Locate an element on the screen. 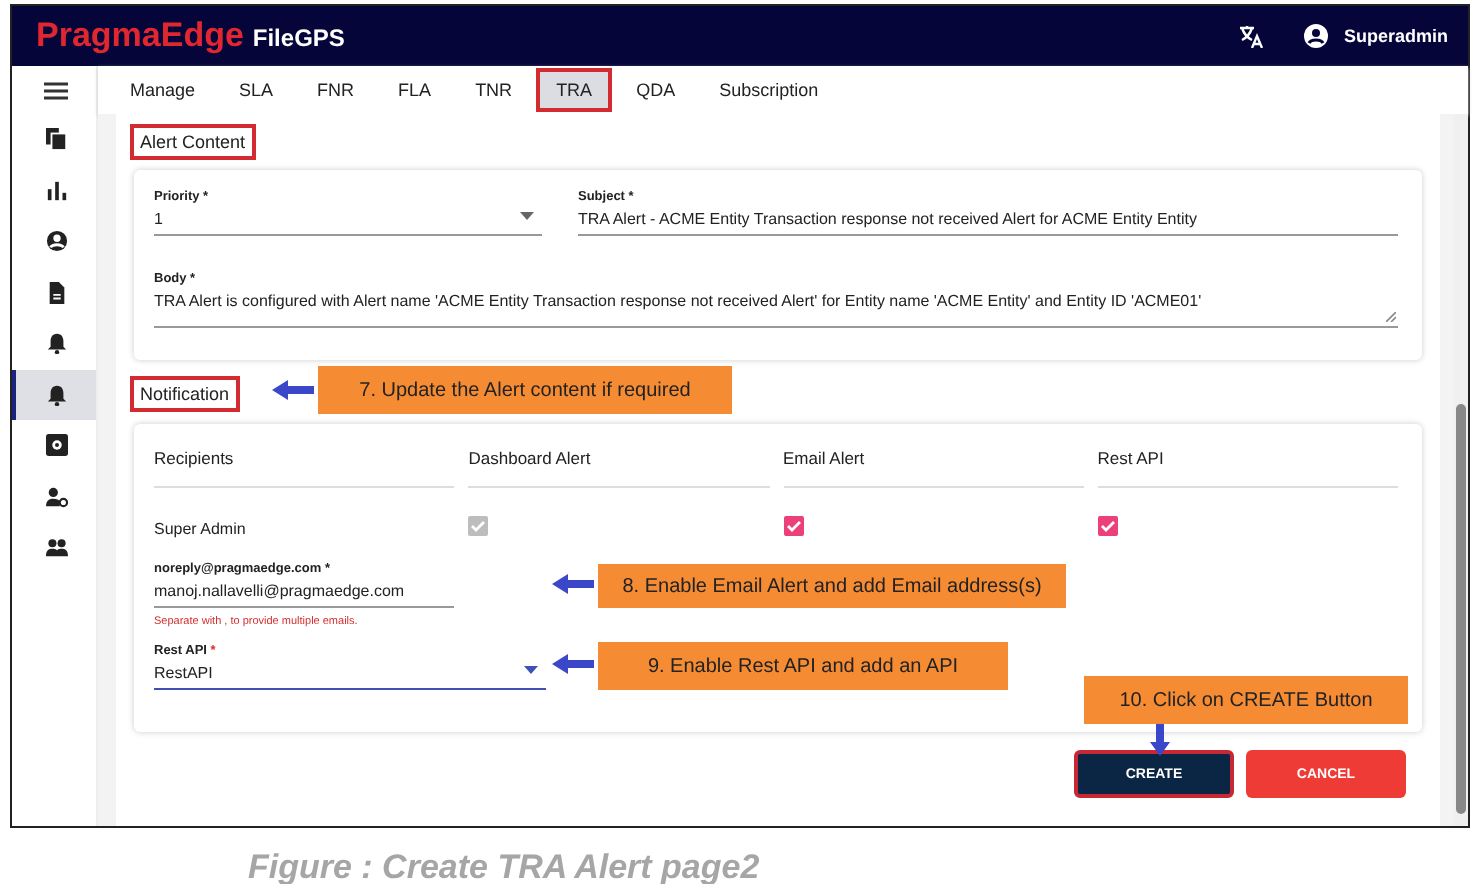  document-icon is located at coordinates (56, 292).